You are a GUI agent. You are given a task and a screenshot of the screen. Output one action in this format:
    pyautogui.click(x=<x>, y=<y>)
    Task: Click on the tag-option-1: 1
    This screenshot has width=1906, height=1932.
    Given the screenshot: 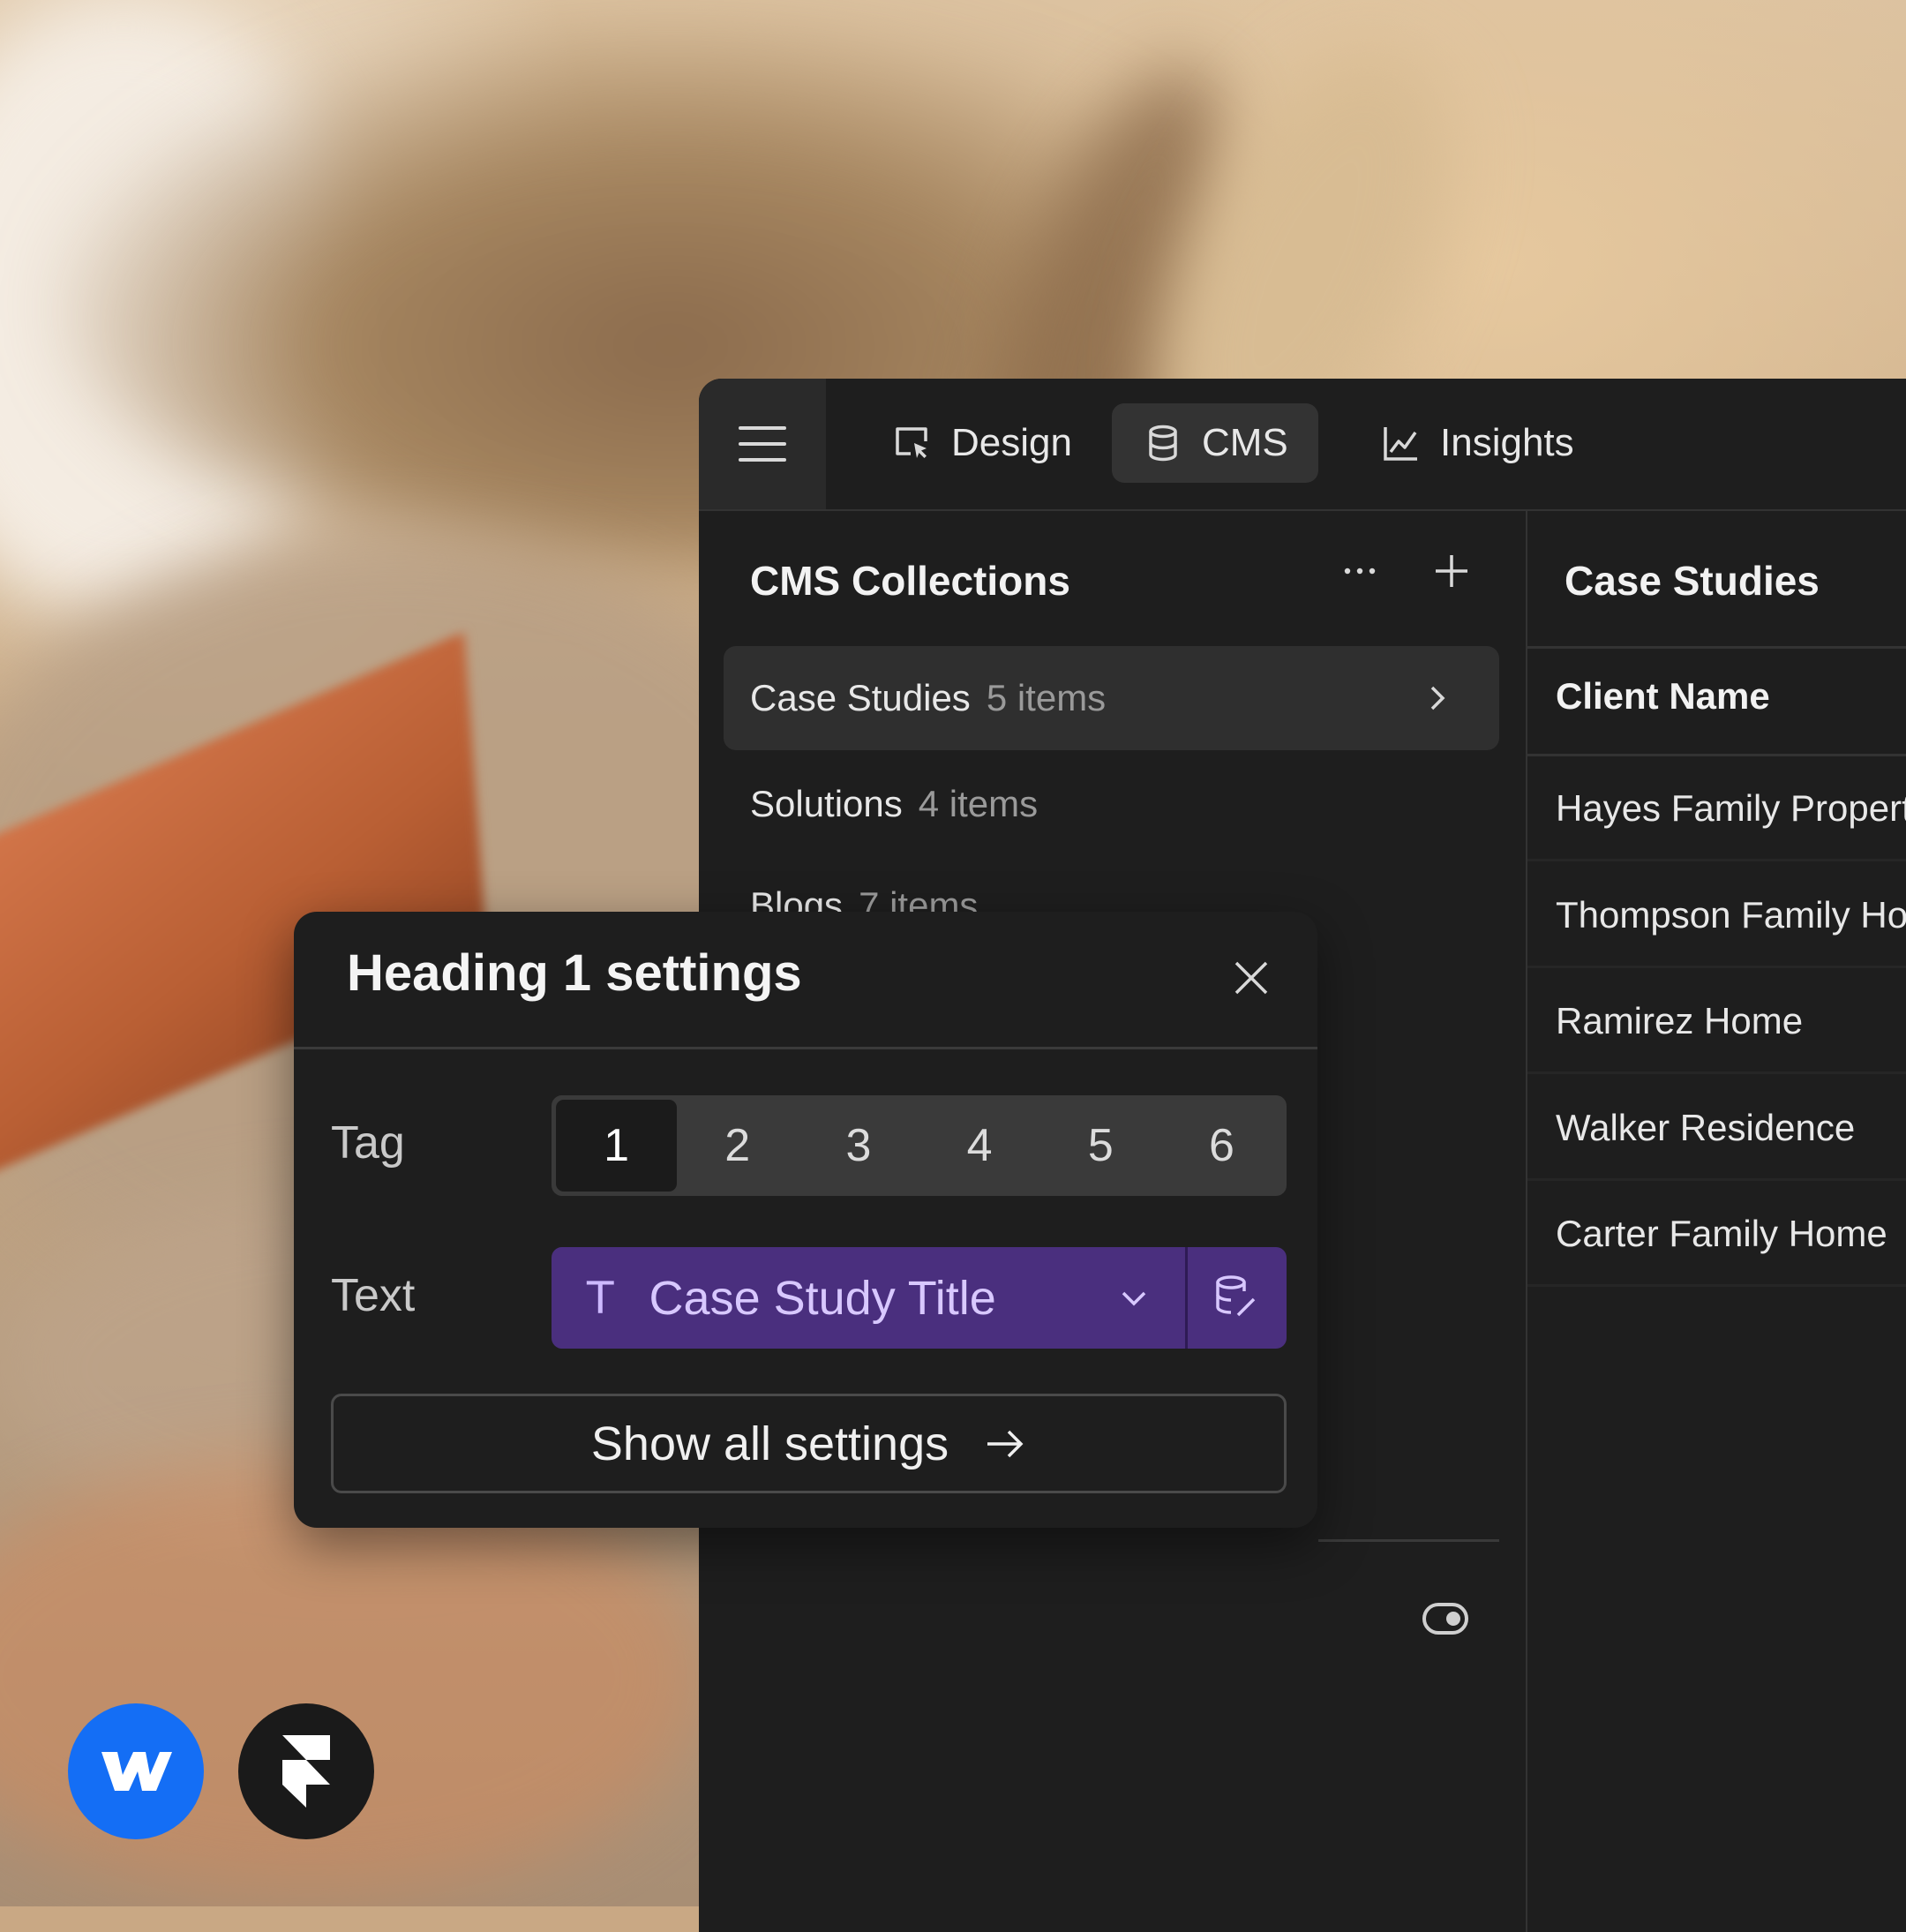 What is the action you would take?
    pyautogui.click(x=617, y=1146)
    